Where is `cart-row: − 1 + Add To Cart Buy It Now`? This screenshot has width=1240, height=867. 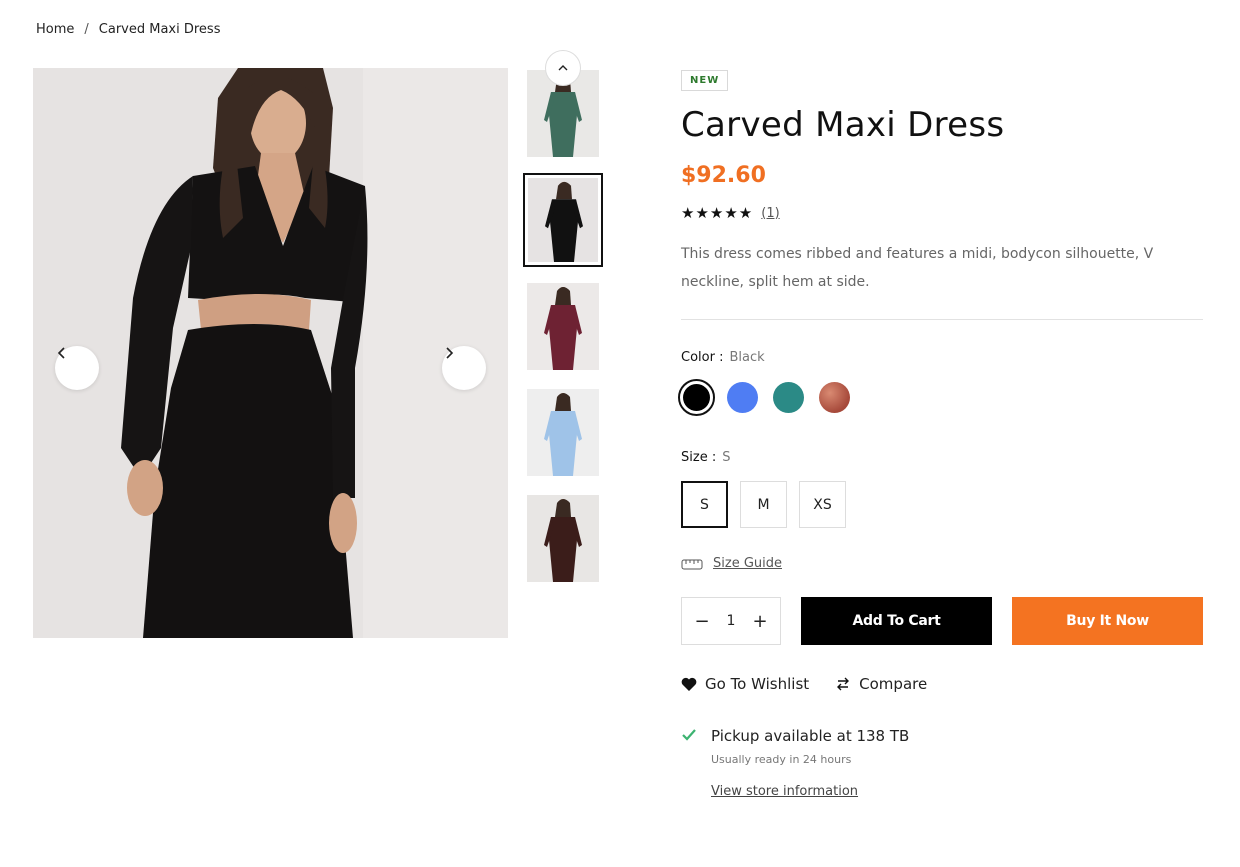 cart-row: − 1 + Add To Cart Buy It Now is located at coordinates (942, 621).